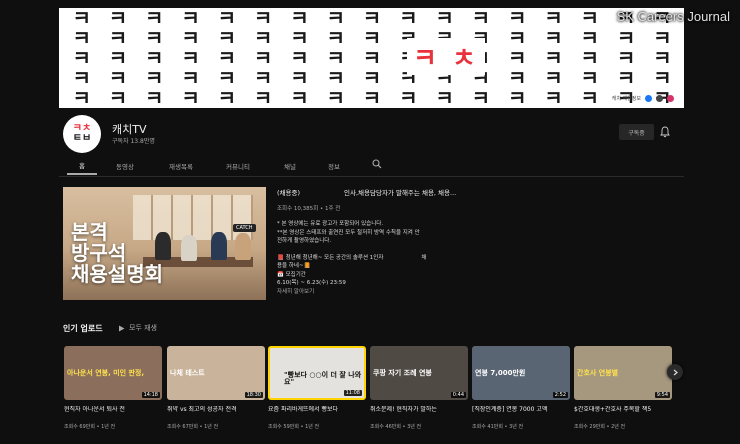 This screenshot has width=740, height=444. What do you see at coordinates (643, 98) in the screenshot?
I see `banner-links: 캐치 채용정보` at bounding box center [643, 98].